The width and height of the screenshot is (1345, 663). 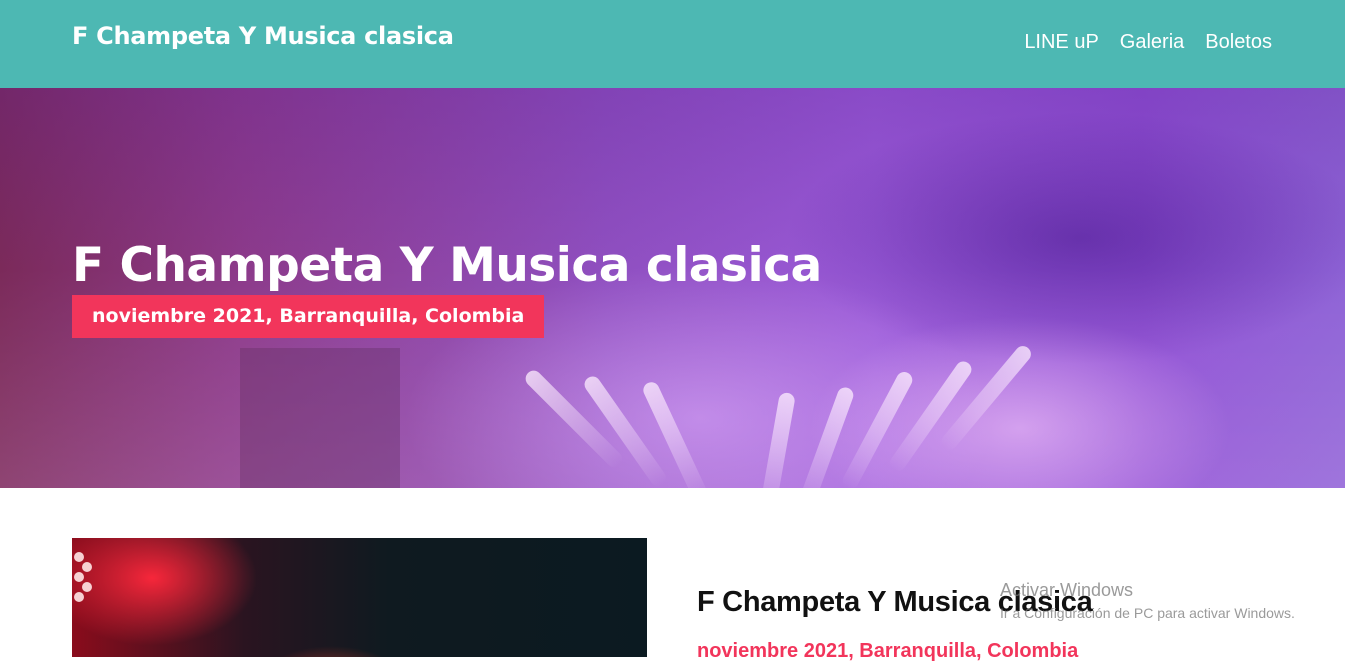 I want to click on main-nav: LINE uP Galeria Boletos, so click(x=1148, y=42).